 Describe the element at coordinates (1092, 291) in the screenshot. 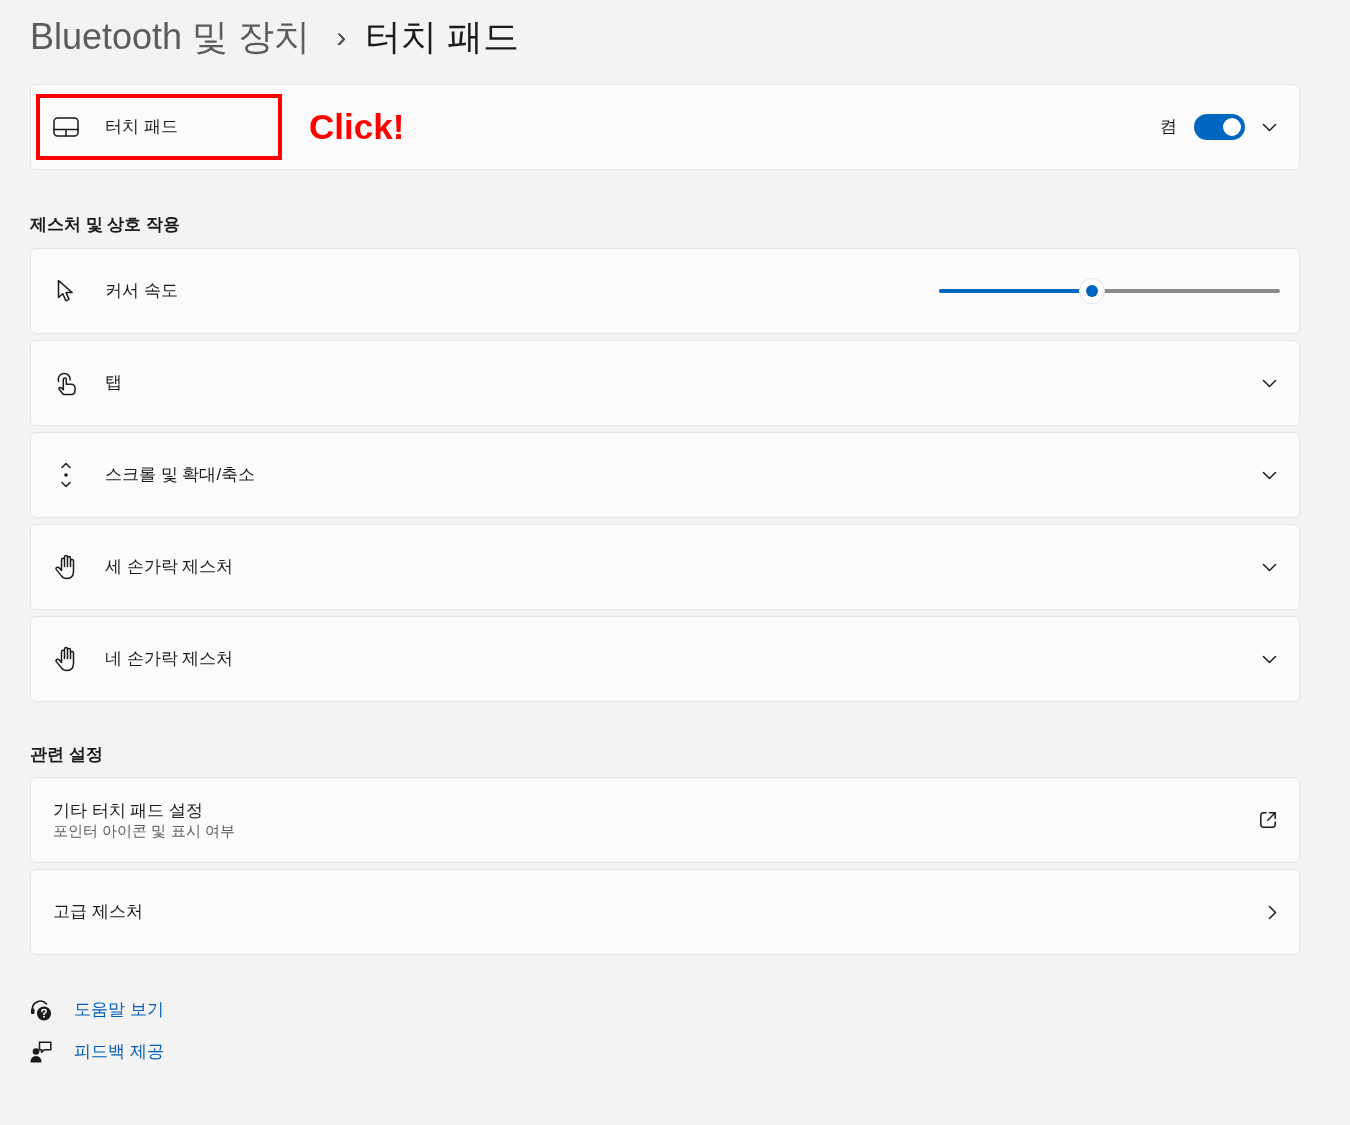

I see `slider-thumb` at that location.